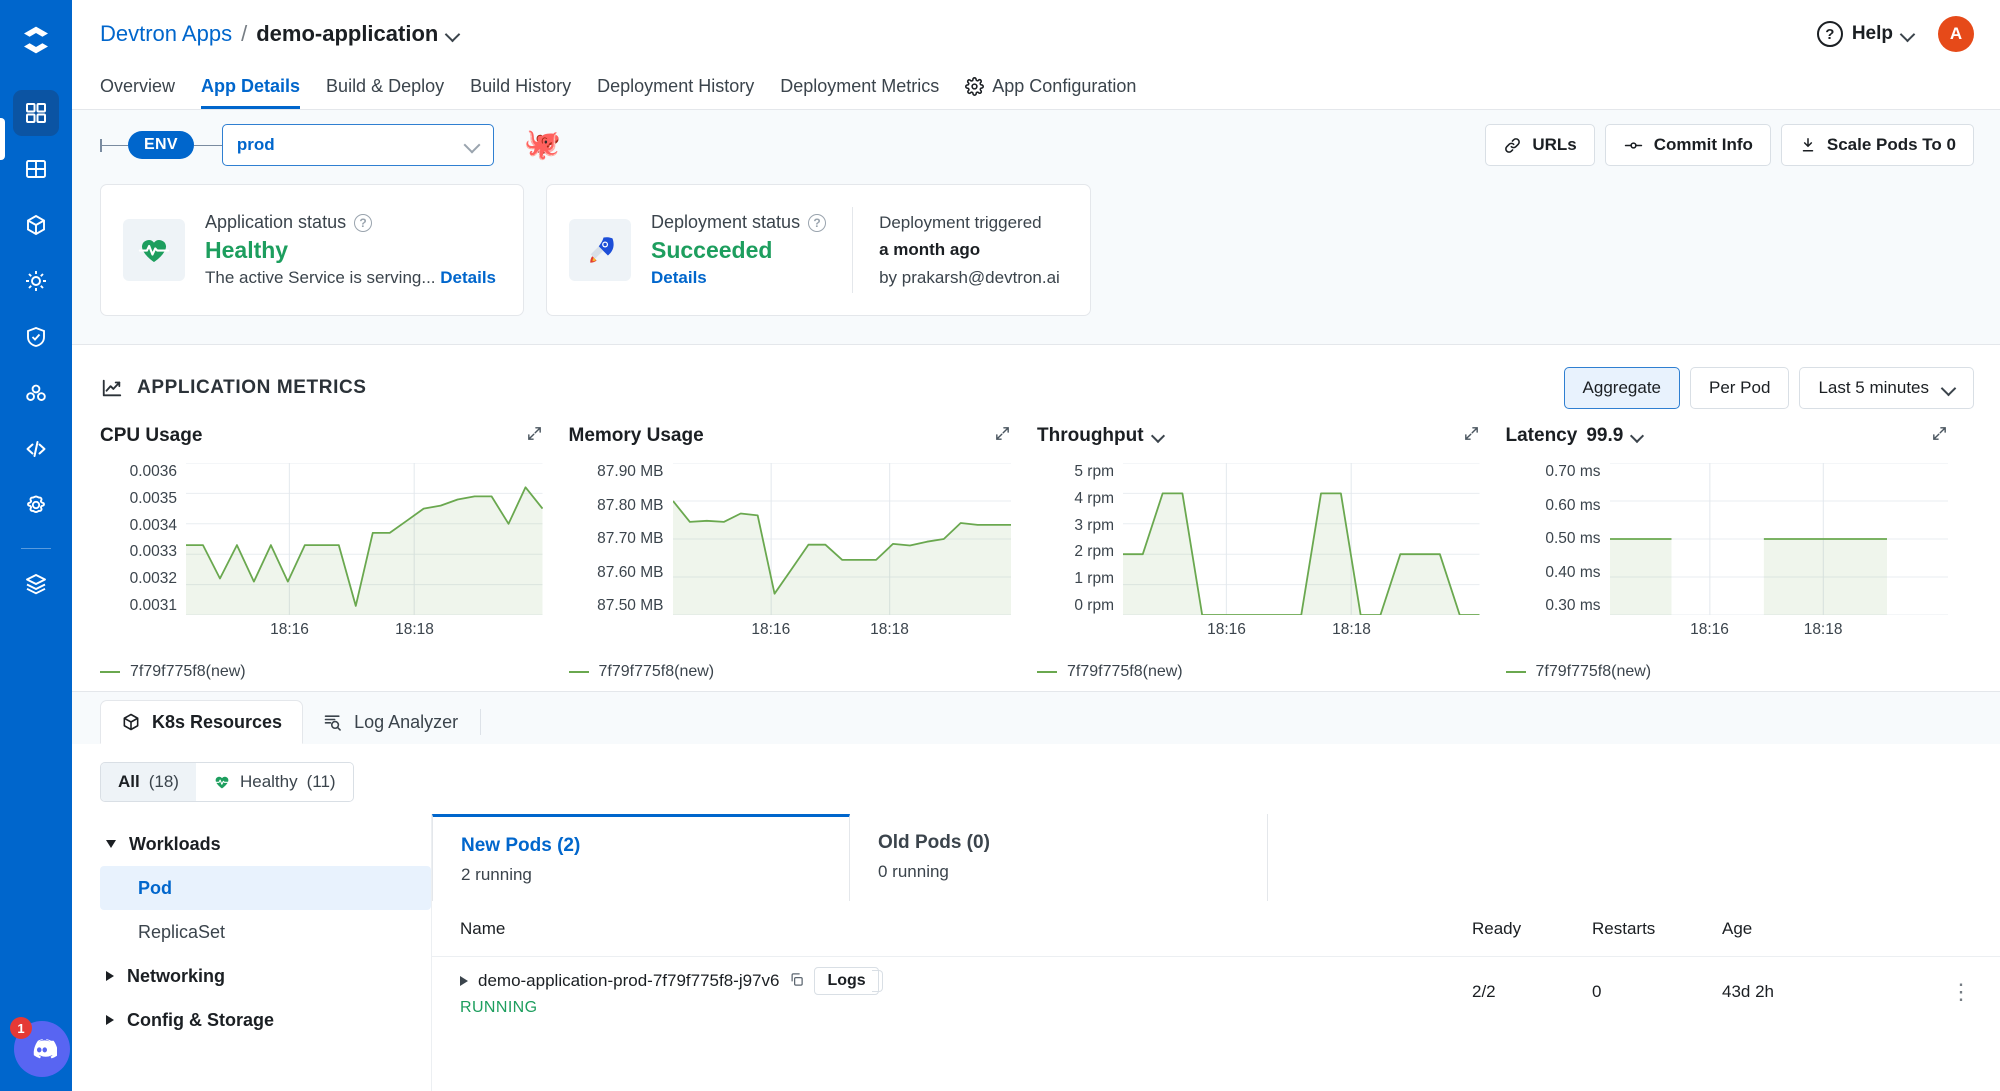 Image resolution: width=2000 pixels, height=1091 pixels. I want to click on filter-count: (11), so click(321, 781).